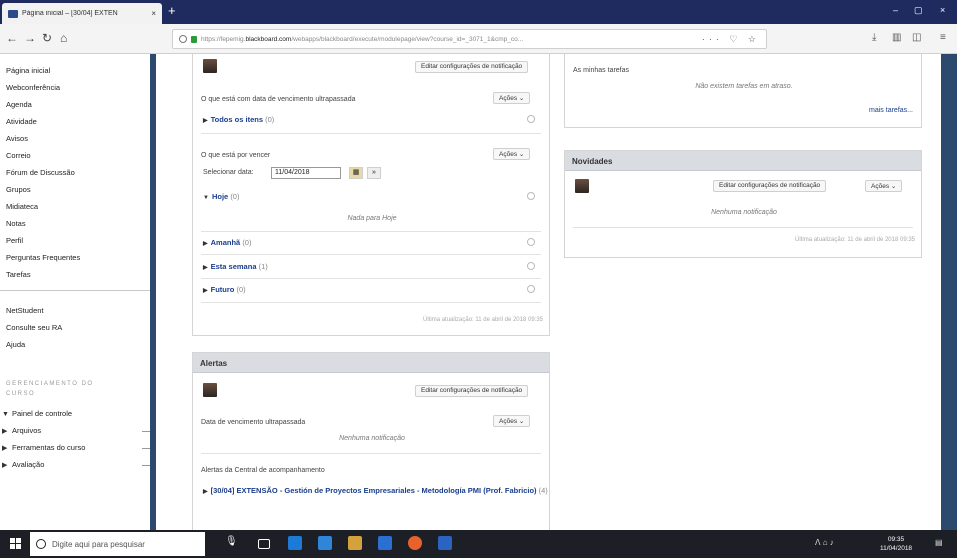 This screenshot has width=957, height=558. What do you see at coordinates (63, 38) in the screenshot?
I see `home-icon: ⌂` at bounding box center [63, 38].